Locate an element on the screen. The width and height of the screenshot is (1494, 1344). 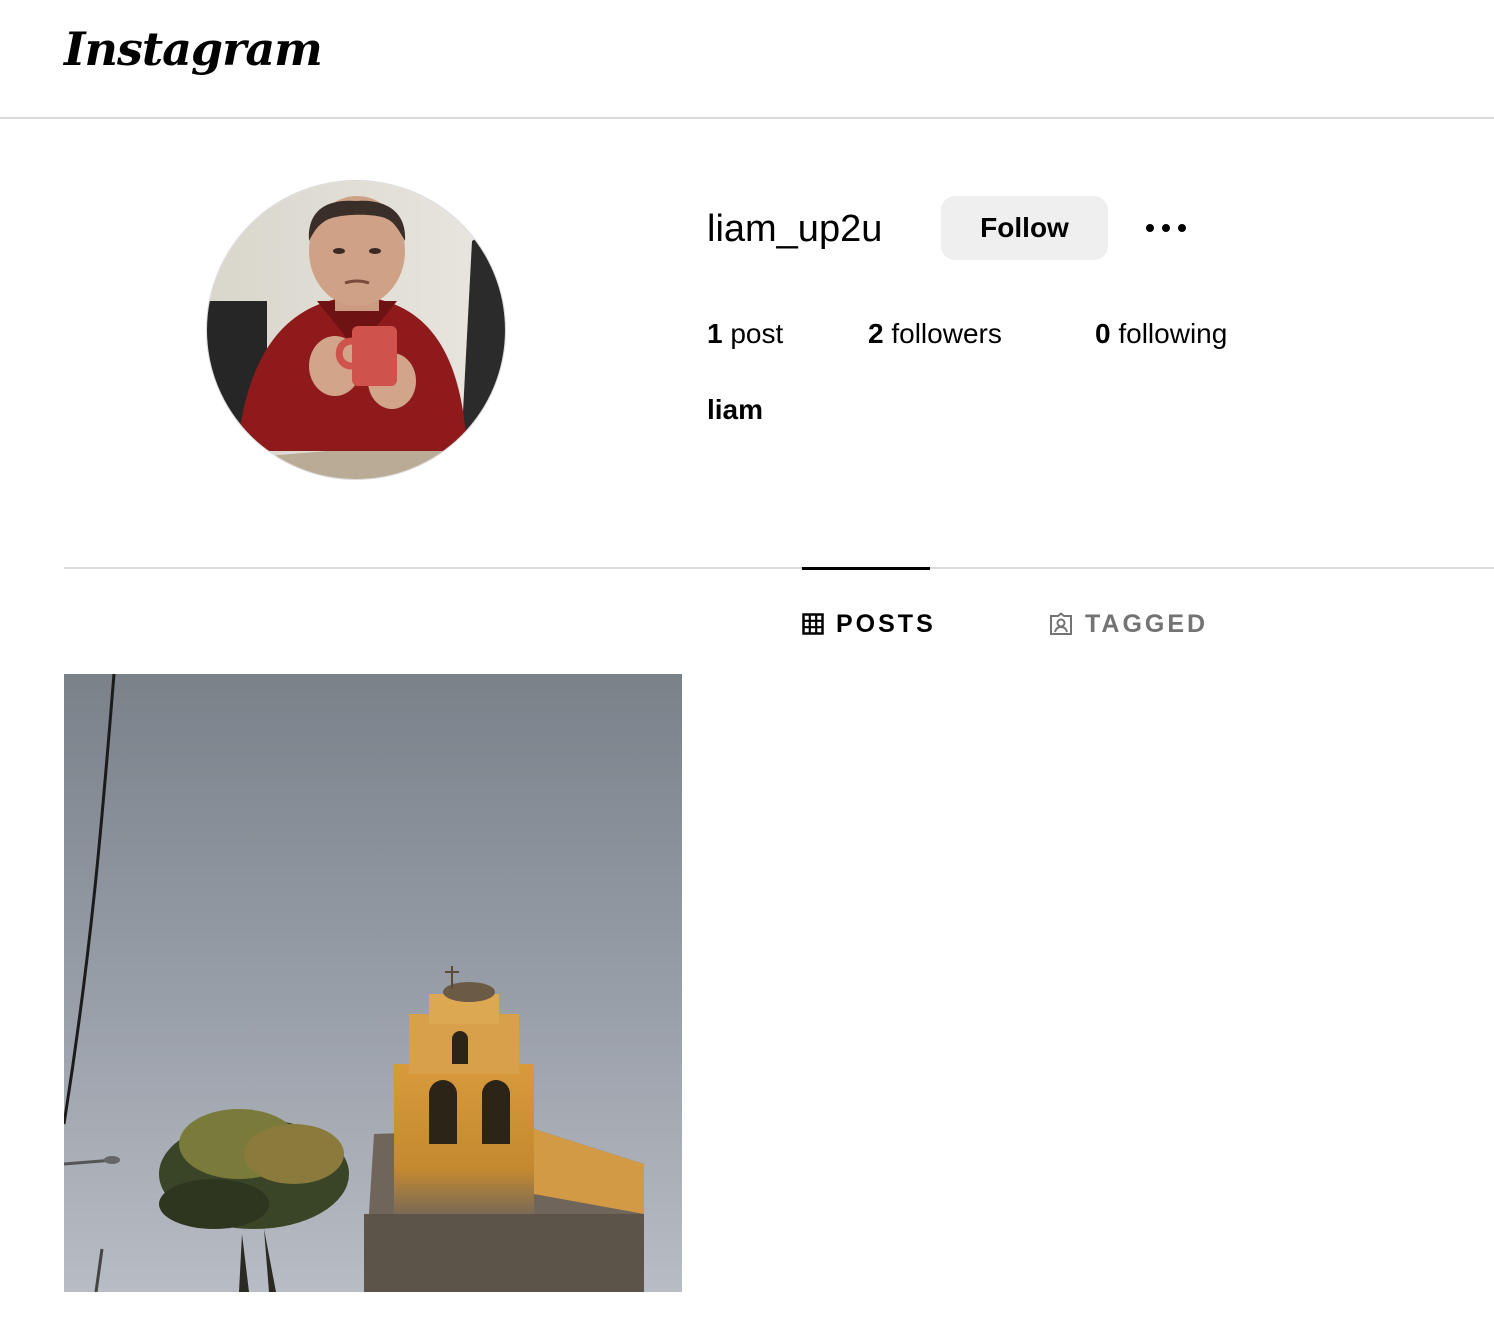
following-count: 0 is located at coordinates (1103, 333).